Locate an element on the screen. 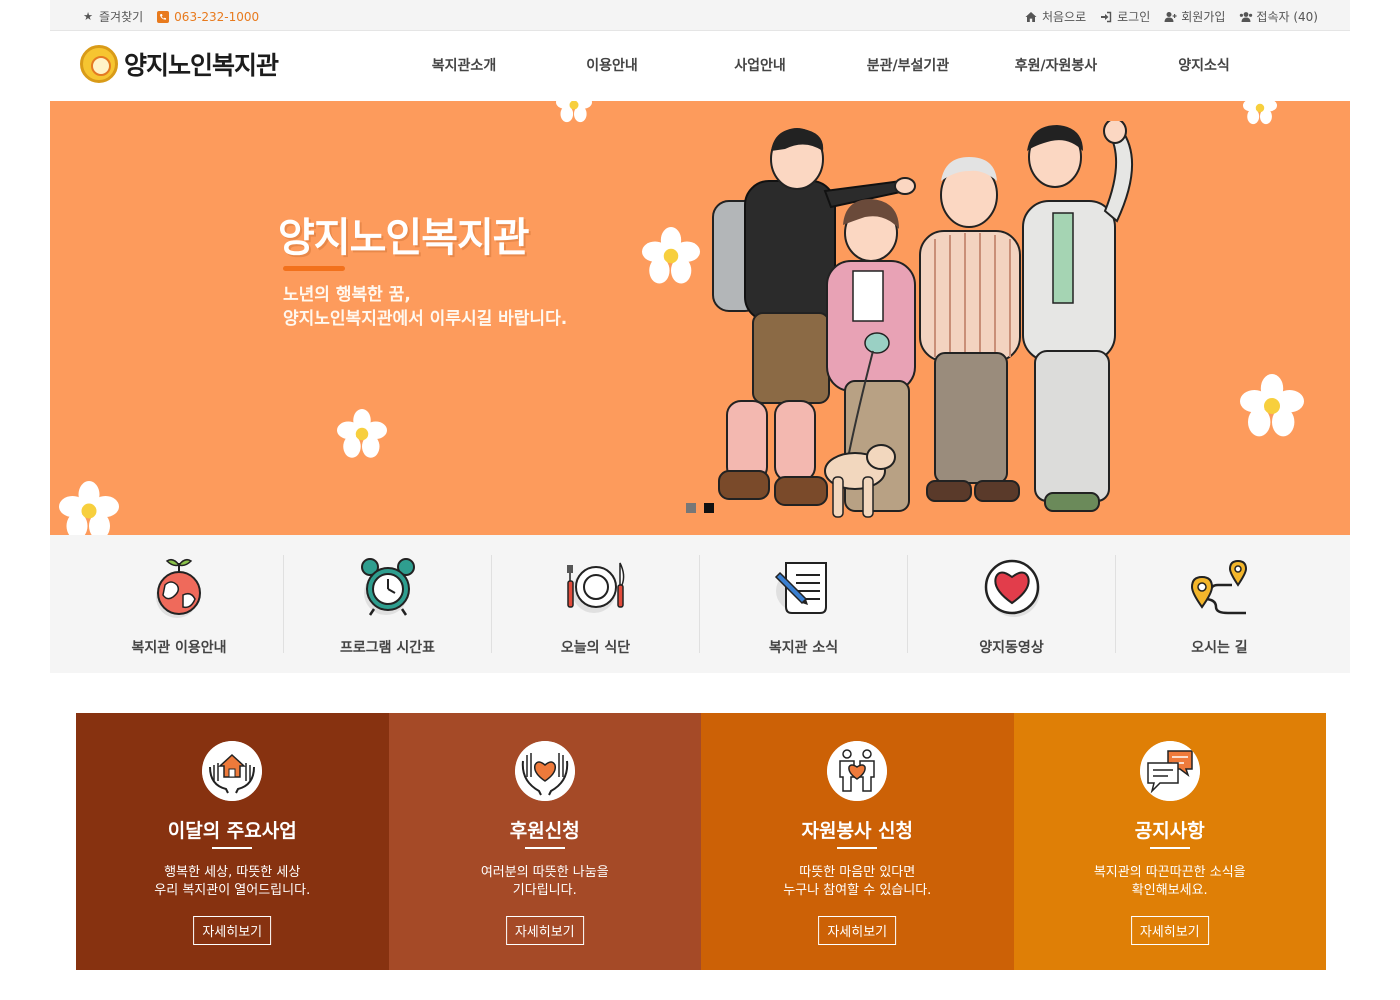  nav-news: 양지소식 is located at coordinates (1204, 66).